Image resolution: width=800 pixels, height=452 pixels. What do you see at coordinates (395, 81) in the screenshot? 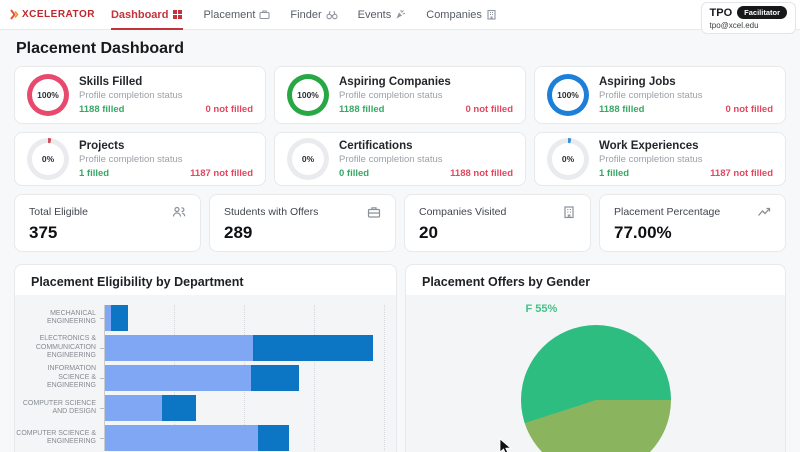
I see `profile-card-title: Aspiring Companies` at bounding box center [395, 81].